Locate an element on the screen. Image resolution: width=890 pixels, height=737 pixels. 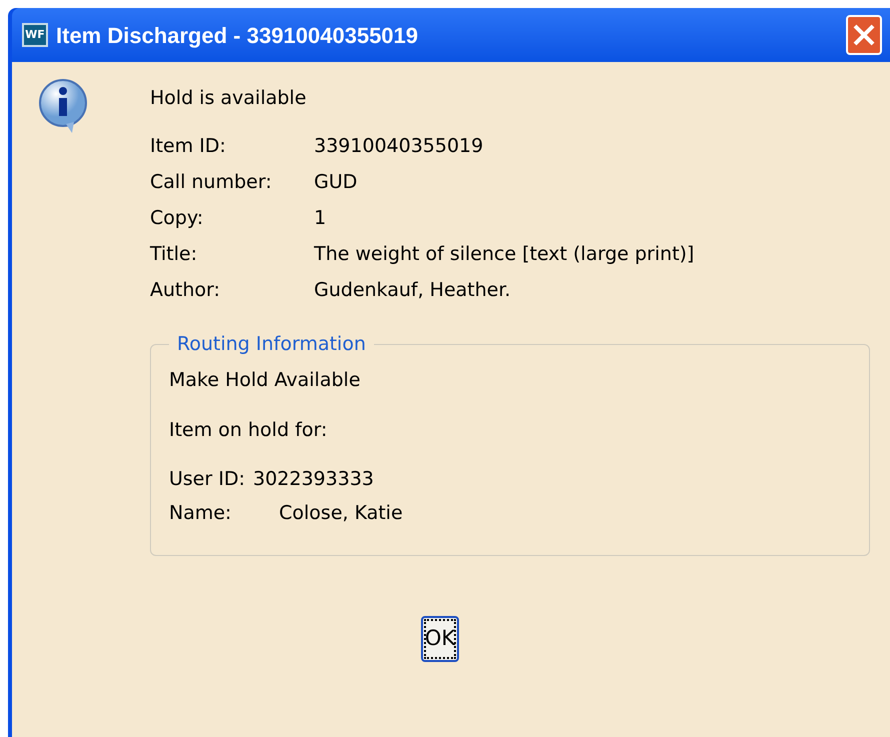
user-label: Name: is located at coordinates (200, 513).